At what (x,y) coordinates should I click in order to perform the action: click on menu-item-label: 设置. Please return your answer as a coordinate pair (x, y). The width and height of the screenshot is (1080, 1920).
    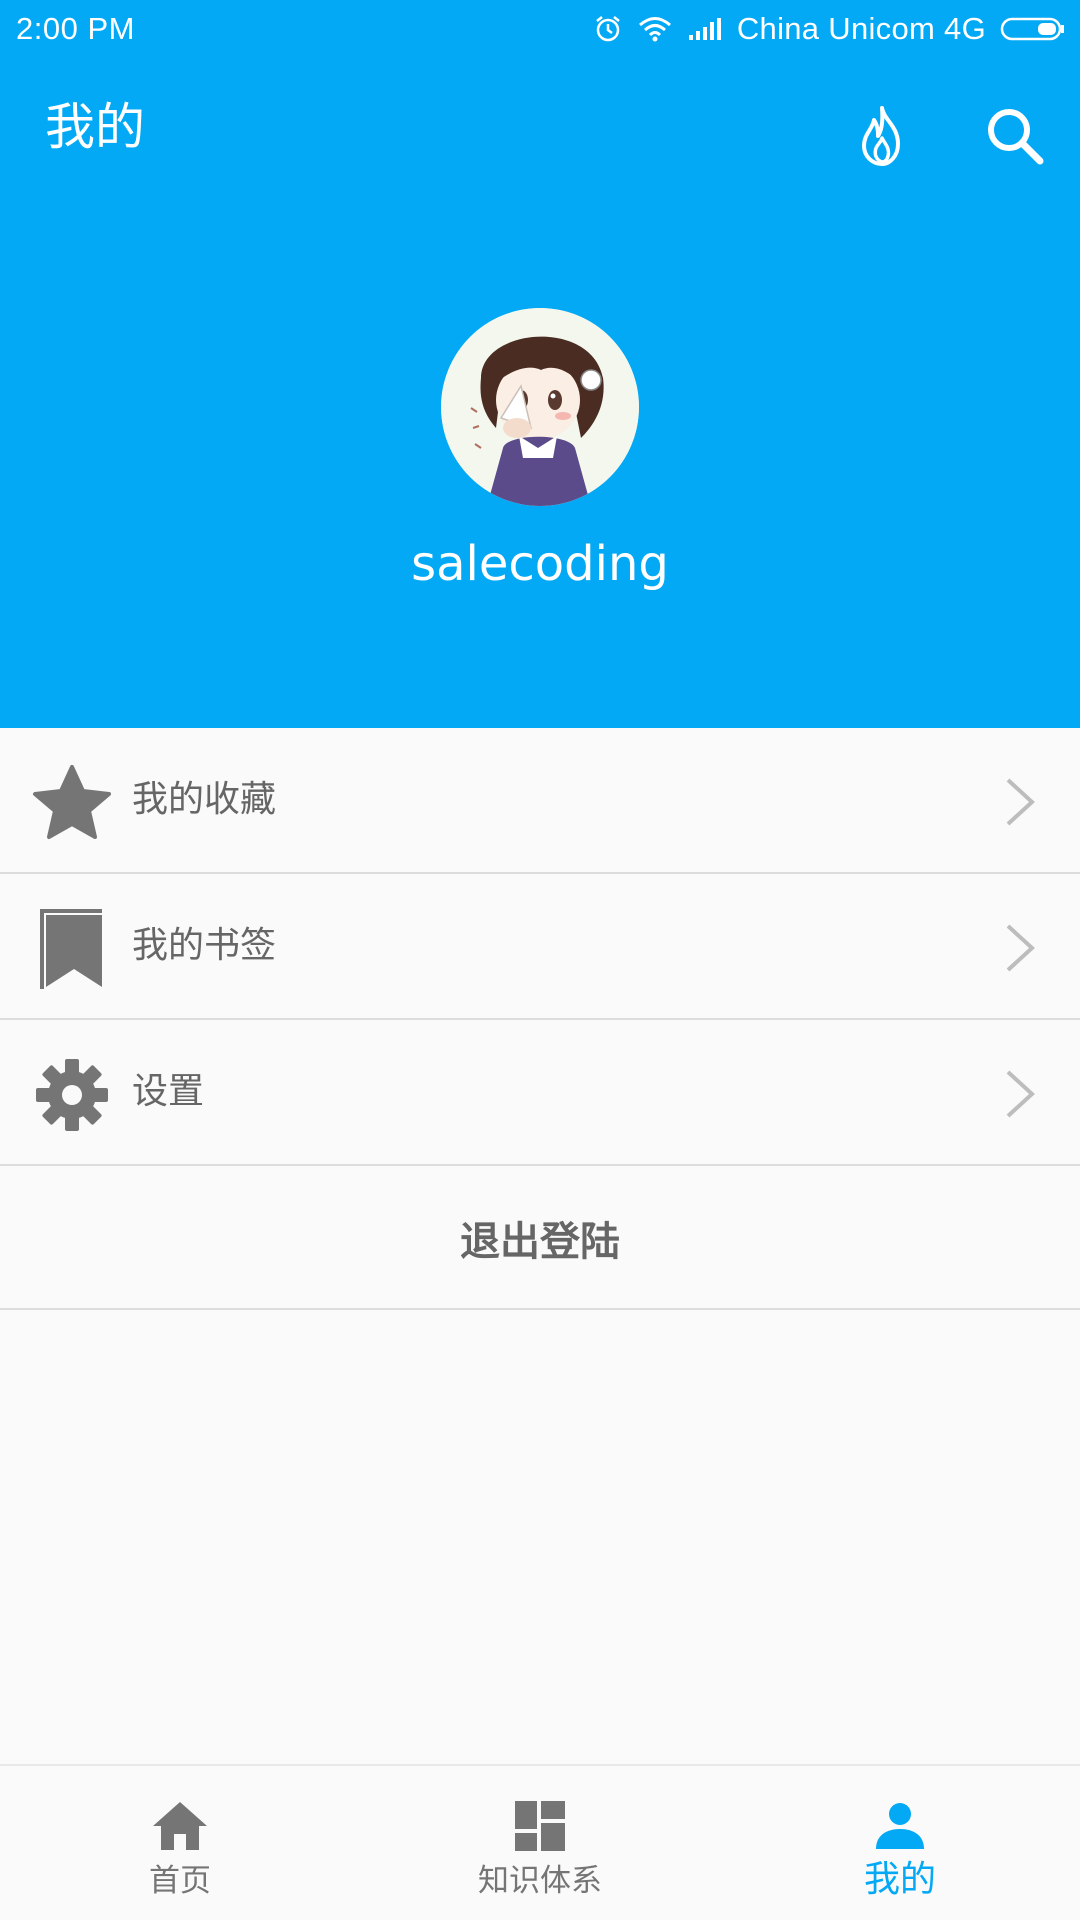
    Looking at the image, I should click on (168, 1091).